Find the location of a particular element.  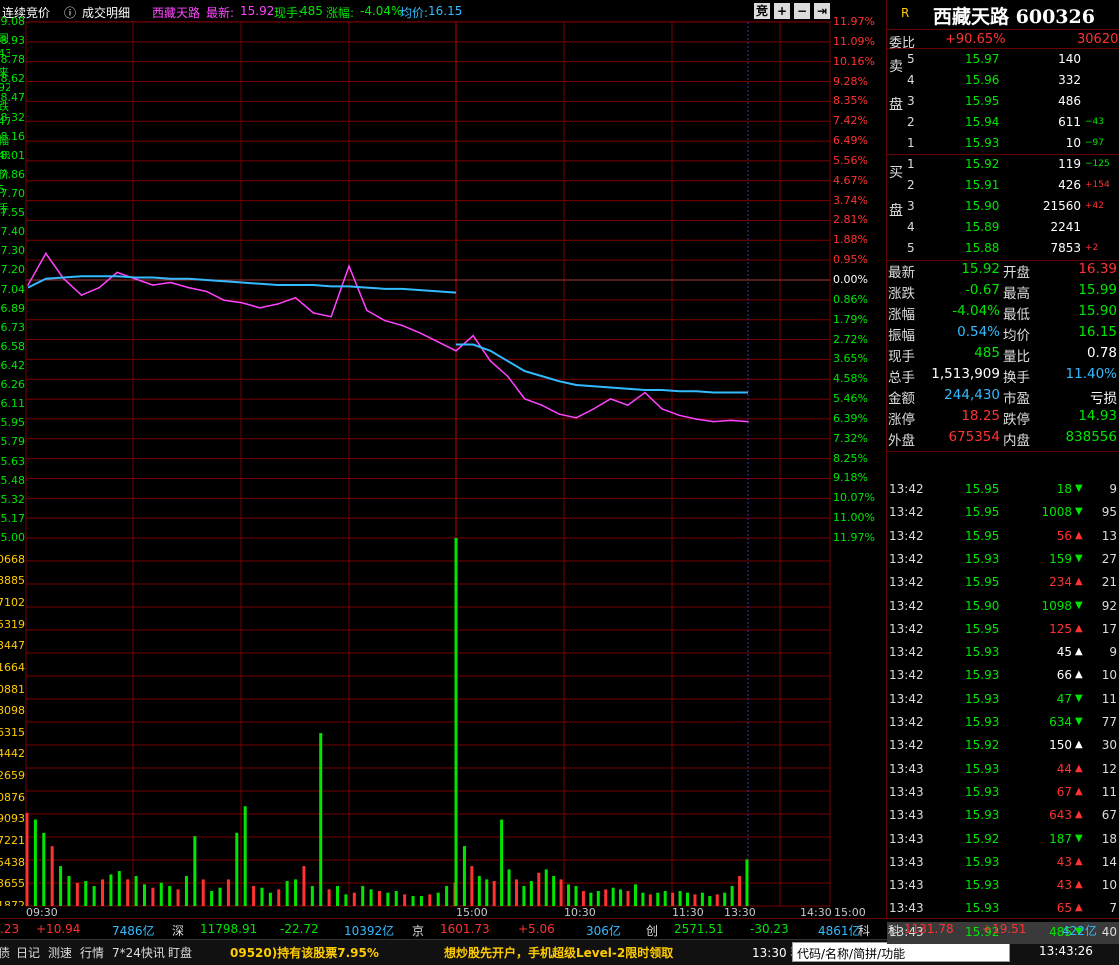

price-tick-label: 8.16 is located at coordinates (13, 136).